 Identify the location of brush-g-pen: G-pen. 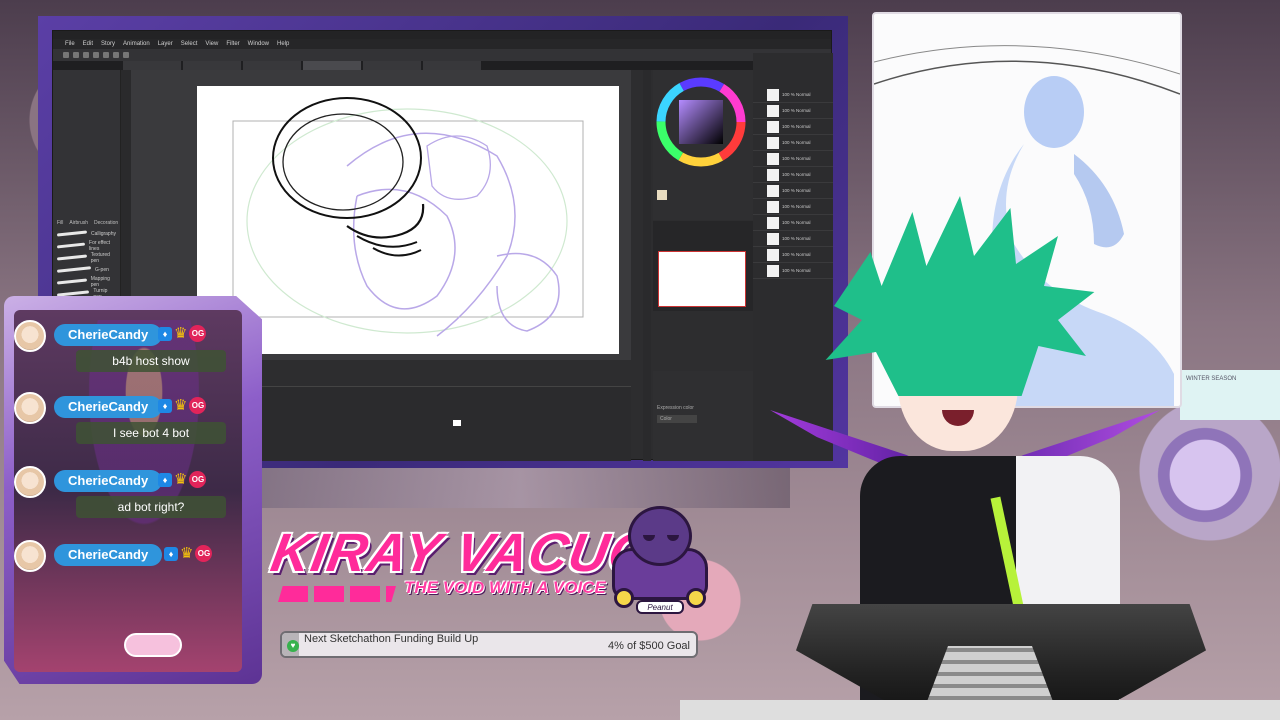
(86, 269).